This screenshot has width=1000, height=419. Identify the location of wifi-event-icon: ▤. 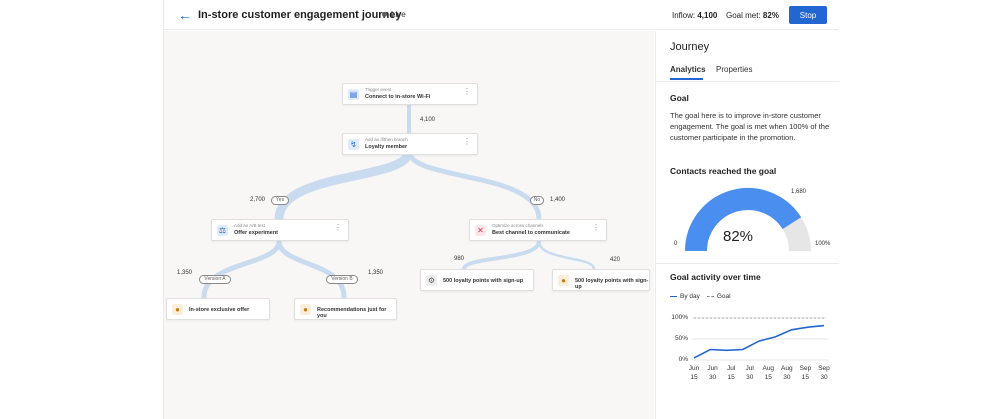
(353, 94).